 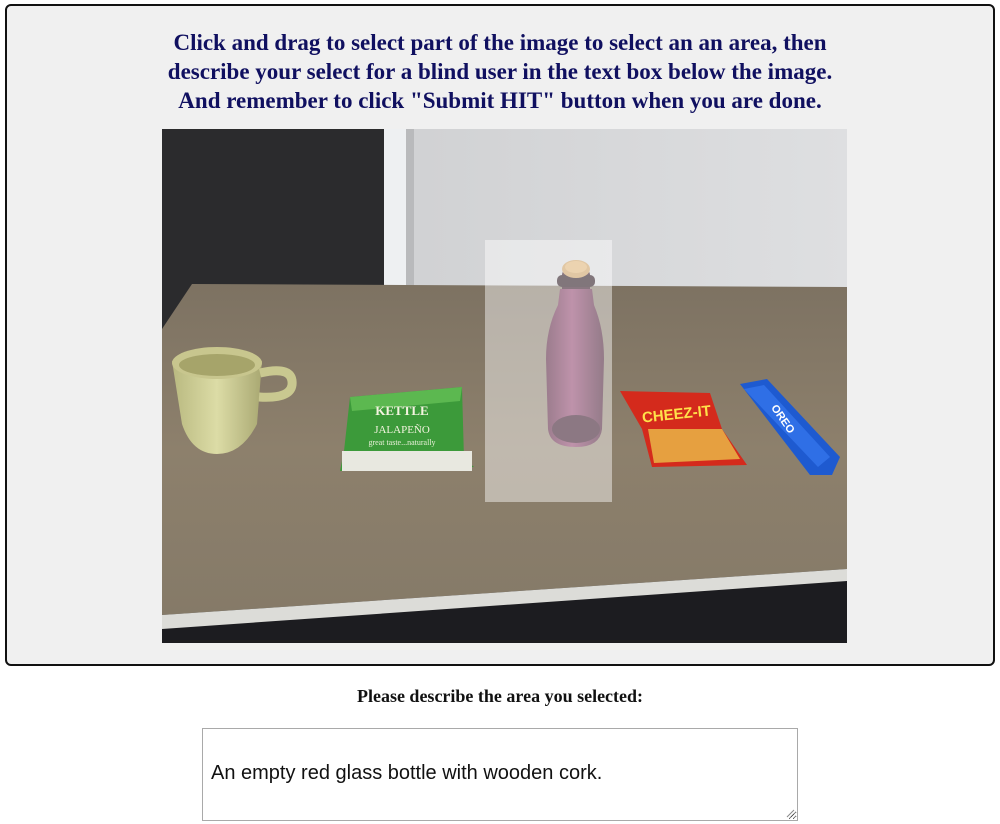 What do you see at coordinates (401, 410) in the screenshot?
I see `packet-brand: KETTLE` at bounding box center [401, 410].